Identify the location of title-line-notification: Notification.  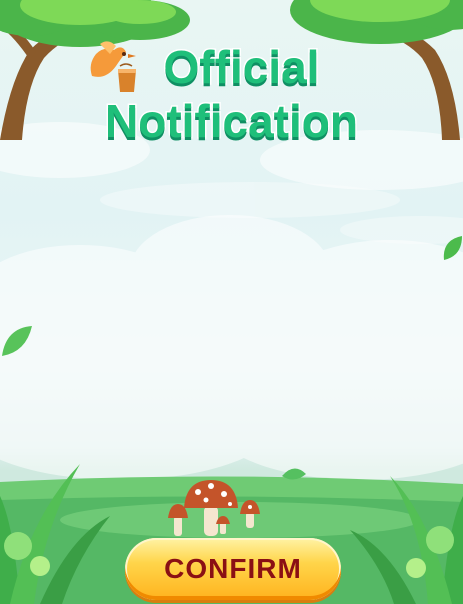
(232, 121).